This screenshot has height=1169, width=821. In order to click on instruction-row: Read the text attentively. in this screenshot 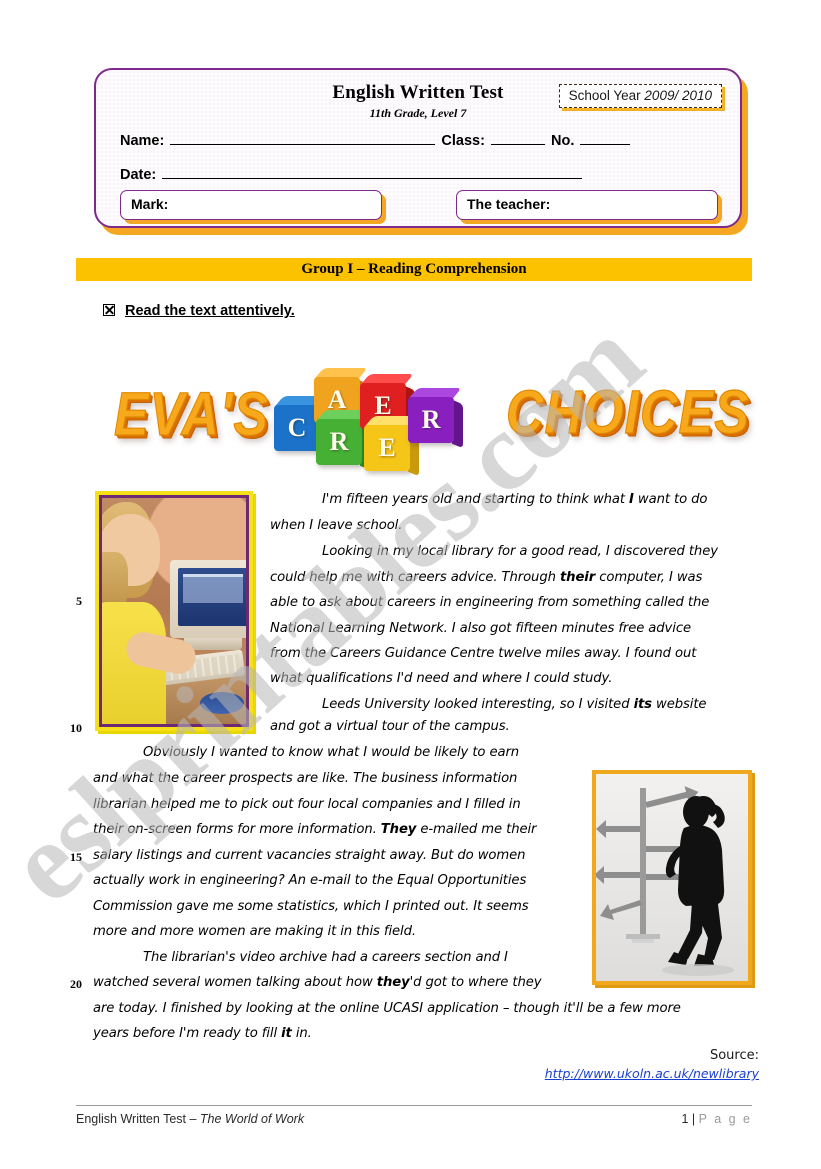, I will do `click(199, 311)`.